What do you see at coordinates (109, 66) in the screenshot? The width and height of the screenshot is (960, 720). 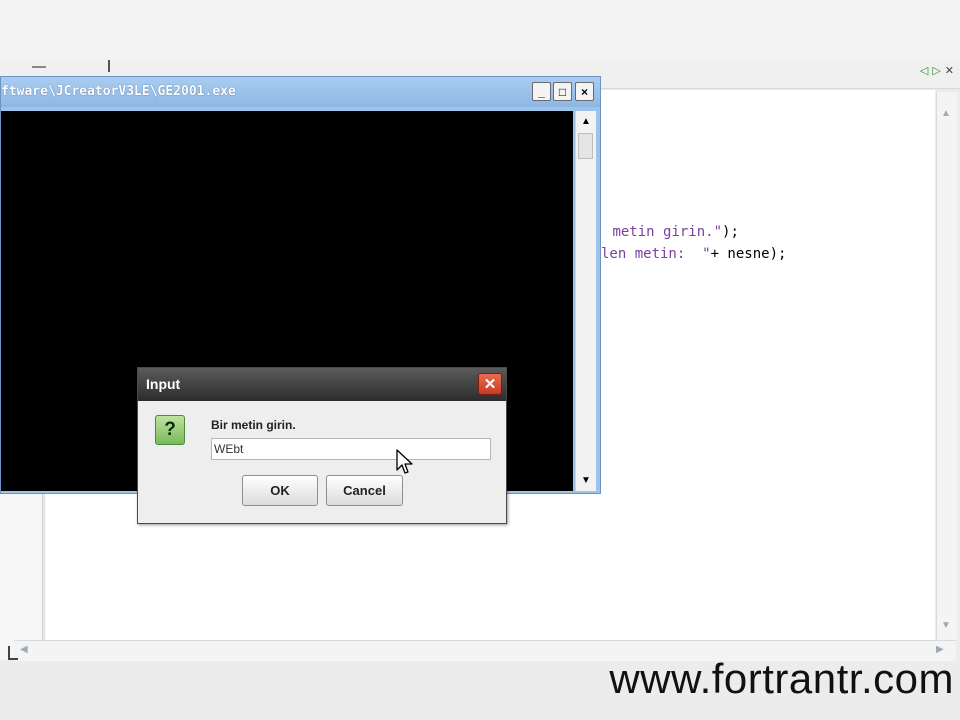 I see `tab-divider` at bounding box center [109, 66].